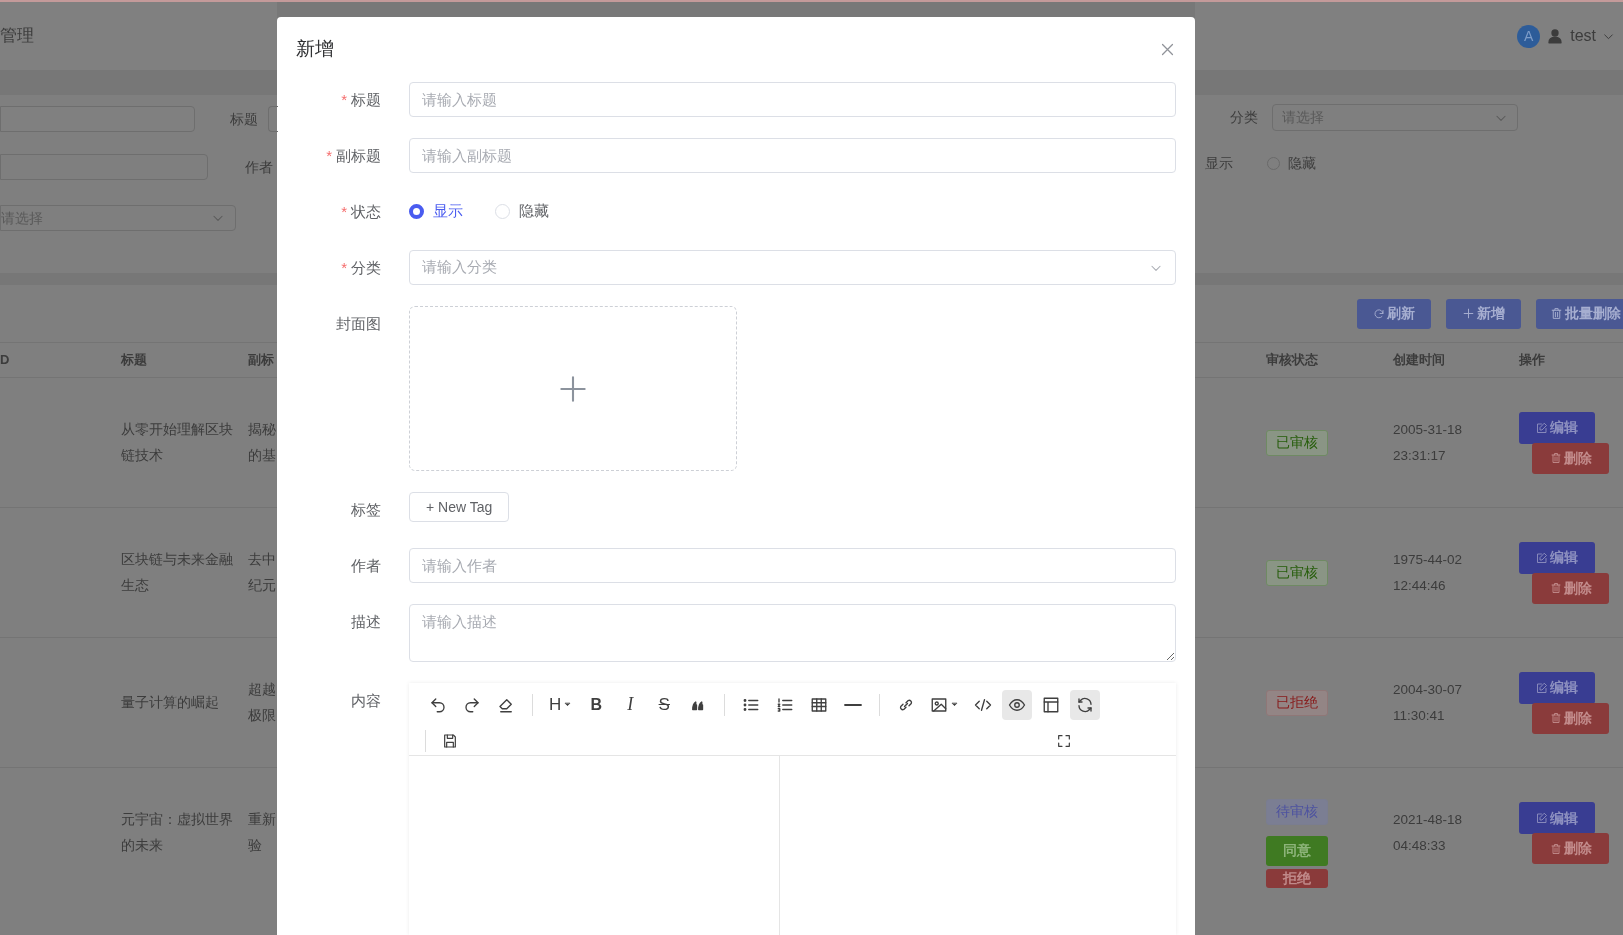  I want to click on field-label: 标题, so click(244, 119).